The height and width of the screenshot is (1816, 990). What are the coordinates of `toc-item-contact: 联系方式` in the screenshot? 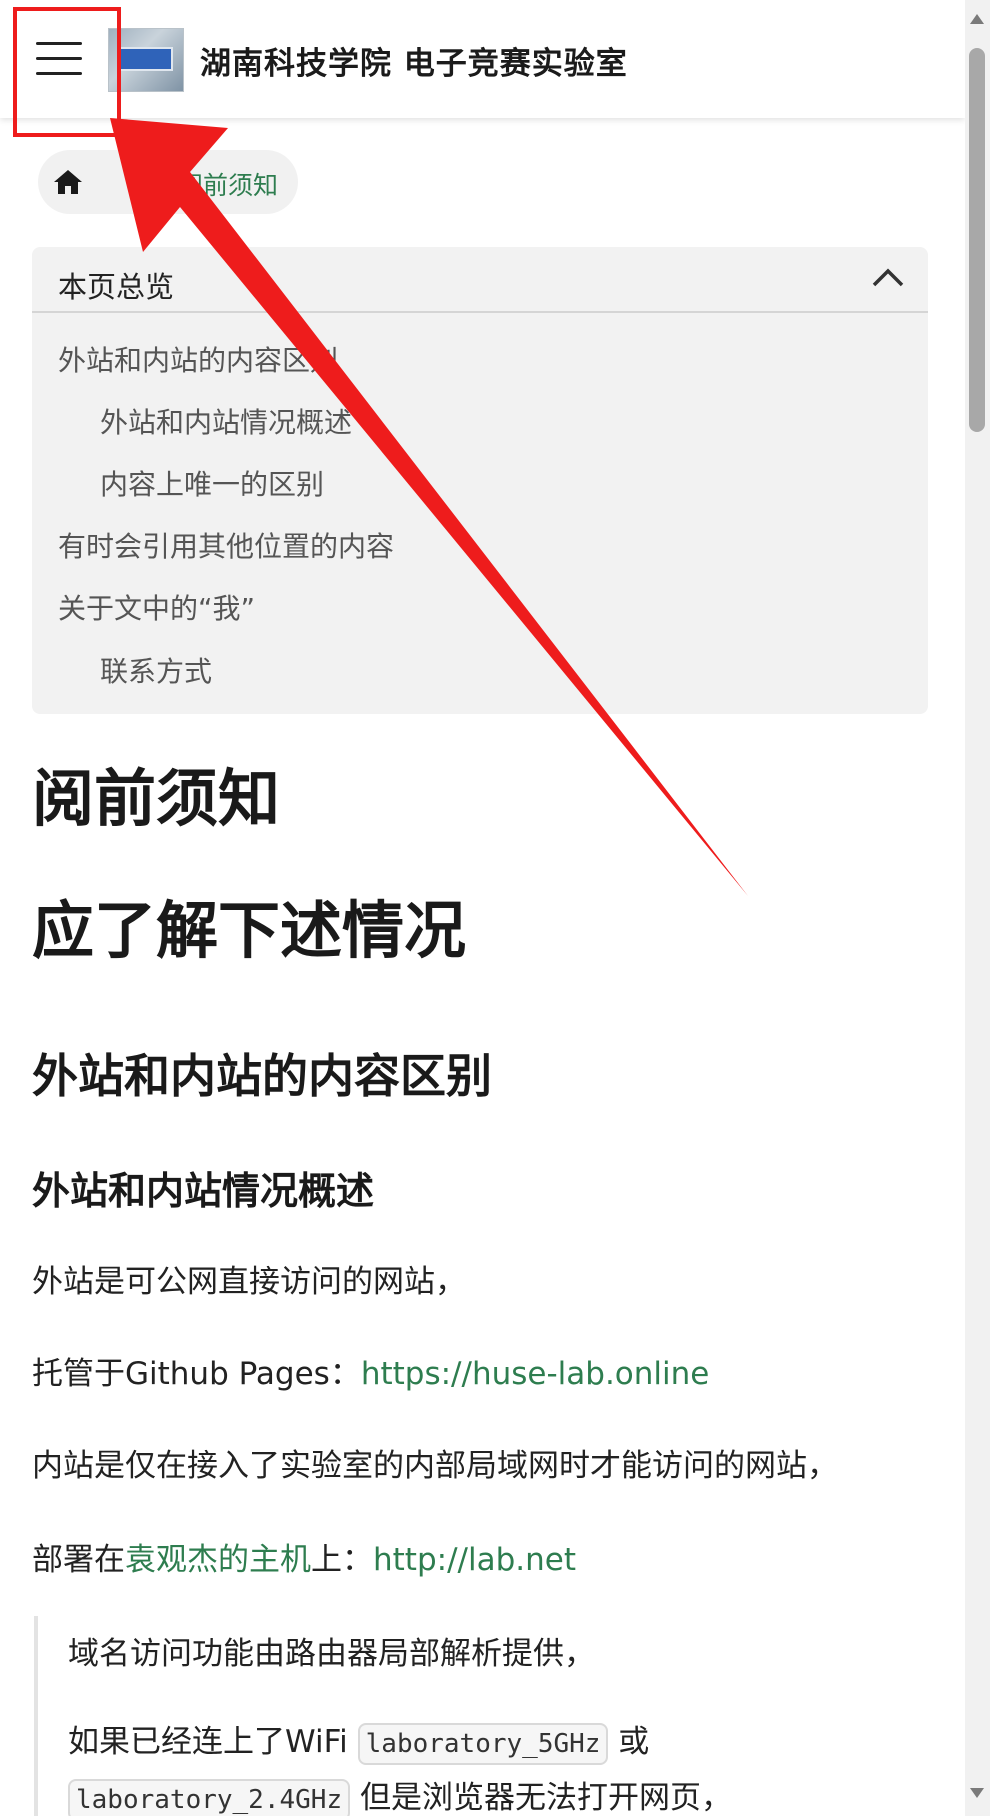 It's located at (156, 670).